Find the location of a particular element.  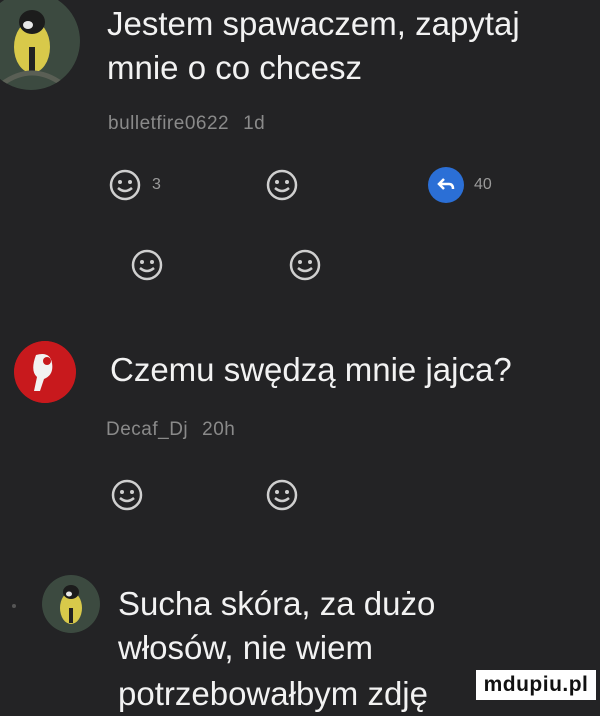

comment-meta: Decaf_Dj 20h is located at coordinates (170, 430).